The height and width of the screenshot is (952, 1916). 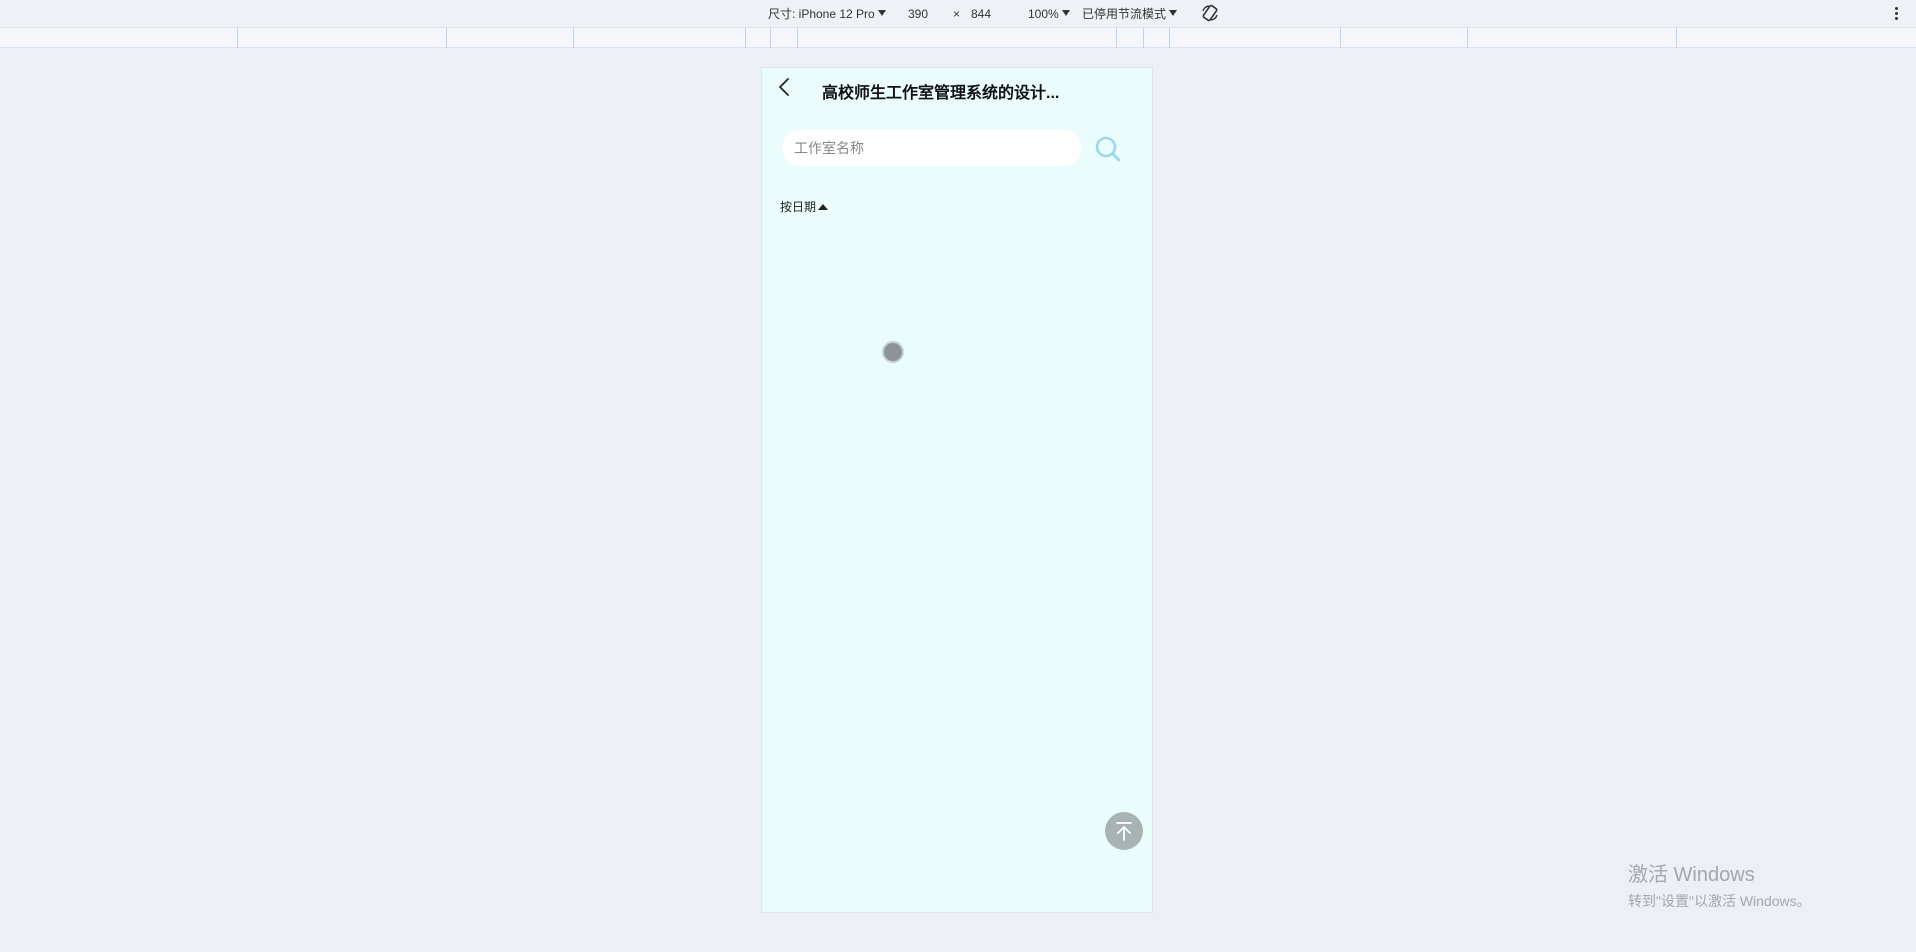 I want to click on back-button, so click(x=785, y=87).